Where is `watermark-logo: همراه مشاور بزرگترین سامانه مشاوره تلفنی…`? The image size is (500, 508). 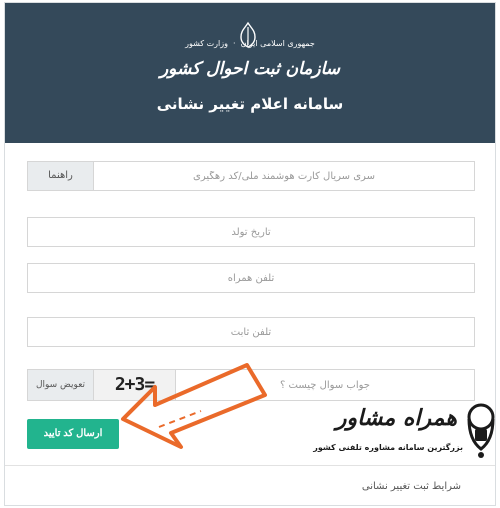
watermark-logo: همراه مشاور بزرگترین سامانه مشاوره تلفنی… is located at coordinates (404, 435).